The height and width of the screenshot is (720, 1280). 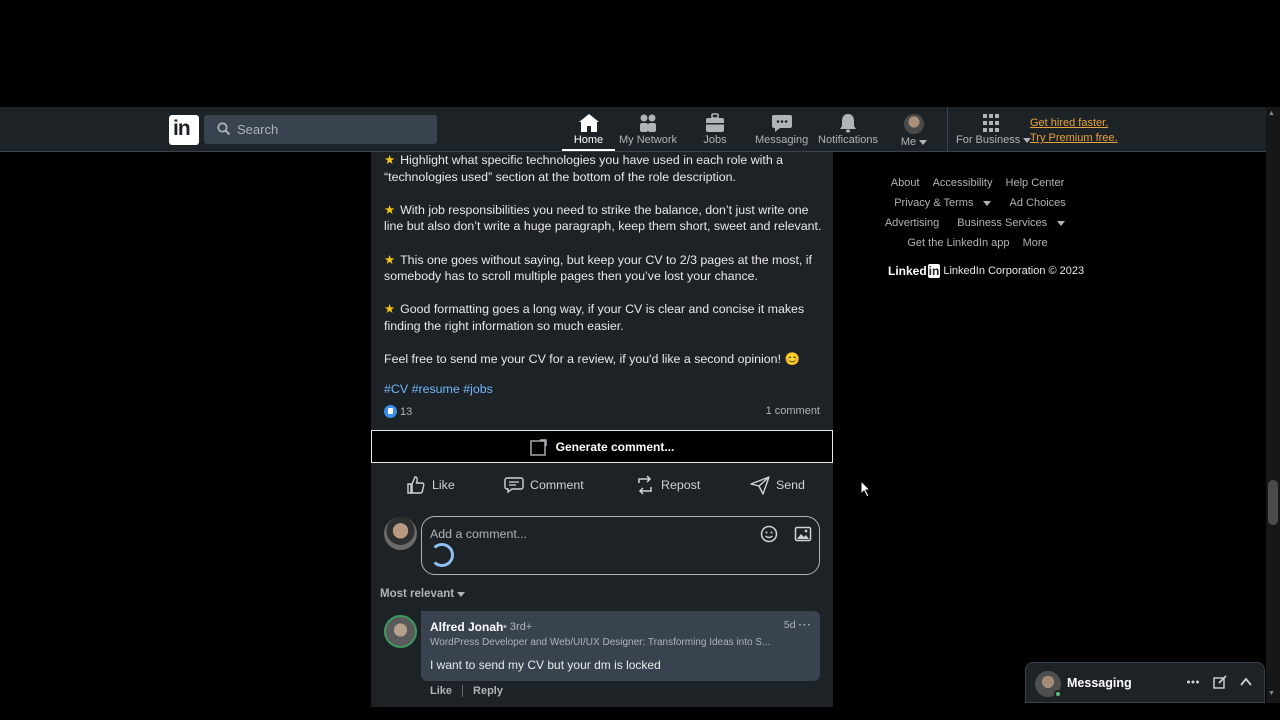 I want to click on comment-icon, so click(x=514, y=485).